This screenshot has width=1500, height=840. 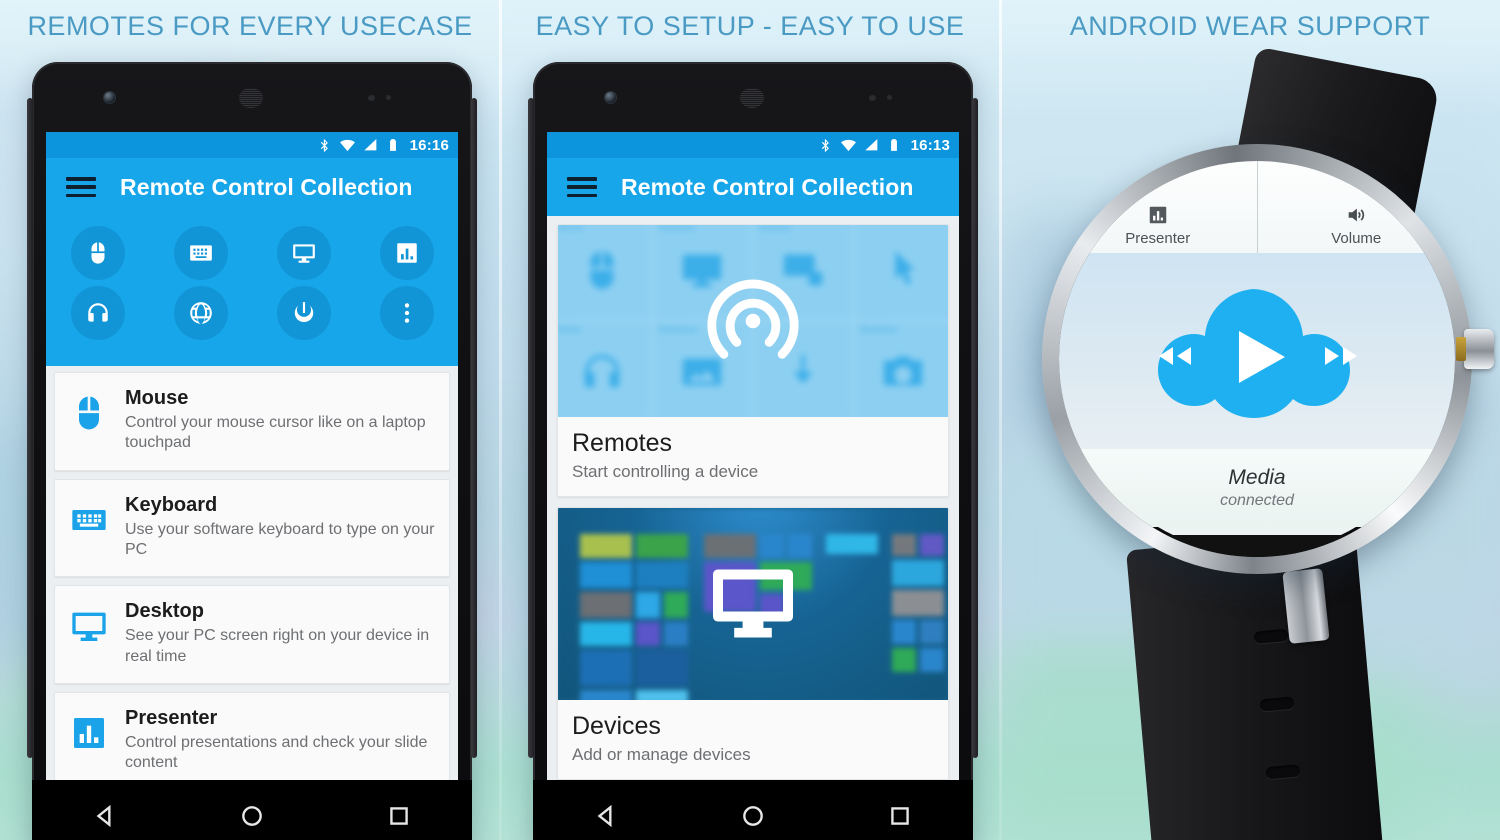 I want to click on quick-action-presenter, so click(x=406, y=253).